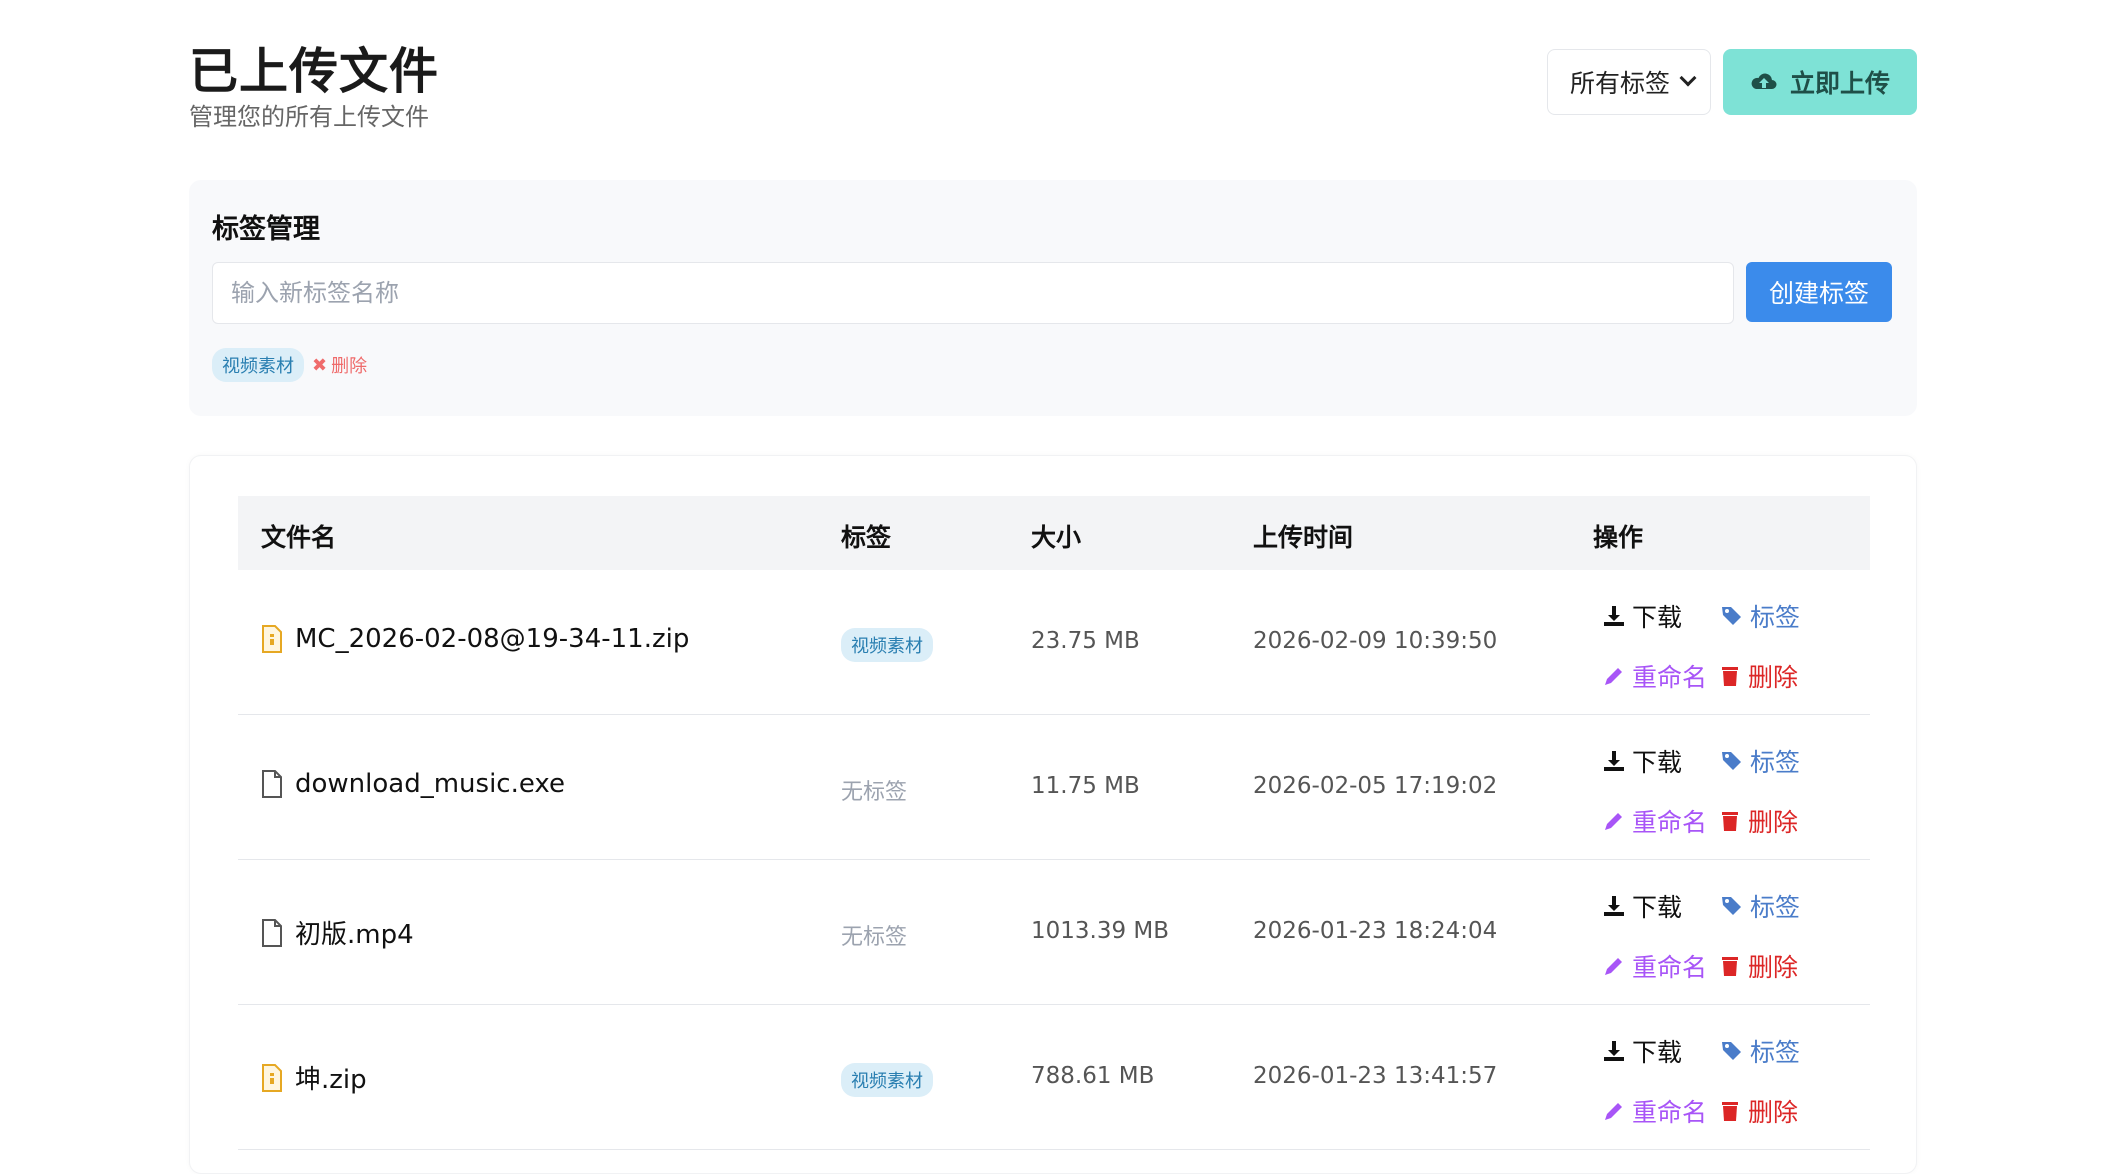 The width and height of the screenshot is (2114, 1174). Describe the element at coordinates (1093, 1076) in the screenshot. I see `file-size: 788.61 MB` at that location.